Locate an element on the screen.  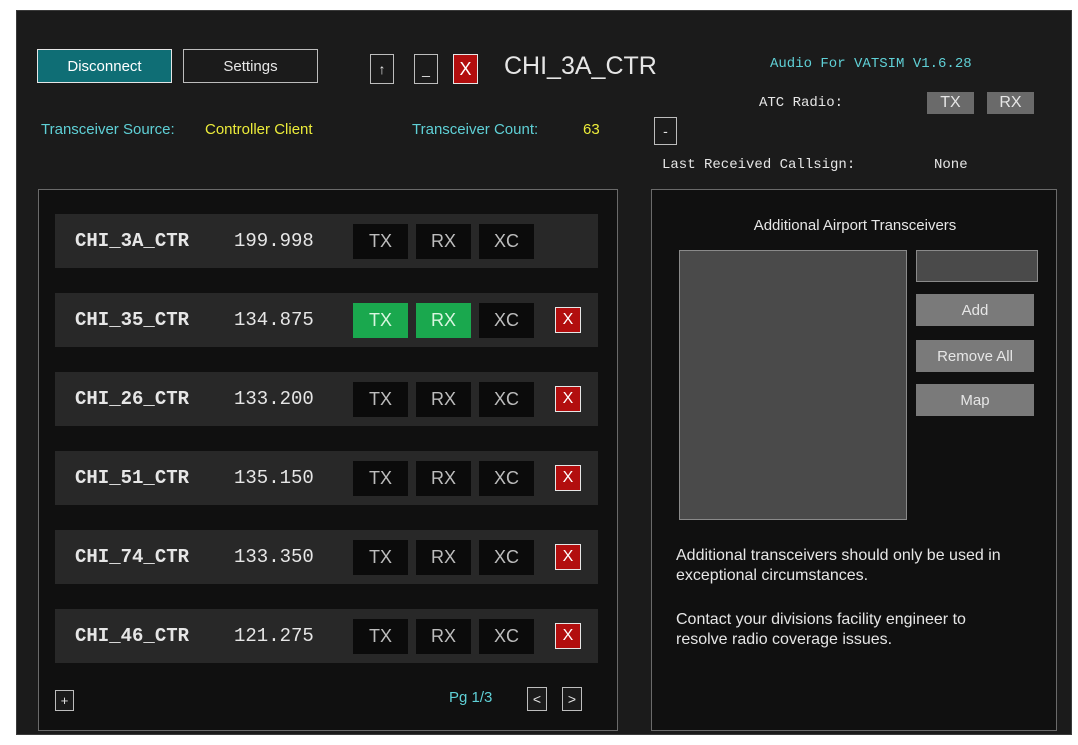
airport-transceiver-list is located at coordinates (793, 385).